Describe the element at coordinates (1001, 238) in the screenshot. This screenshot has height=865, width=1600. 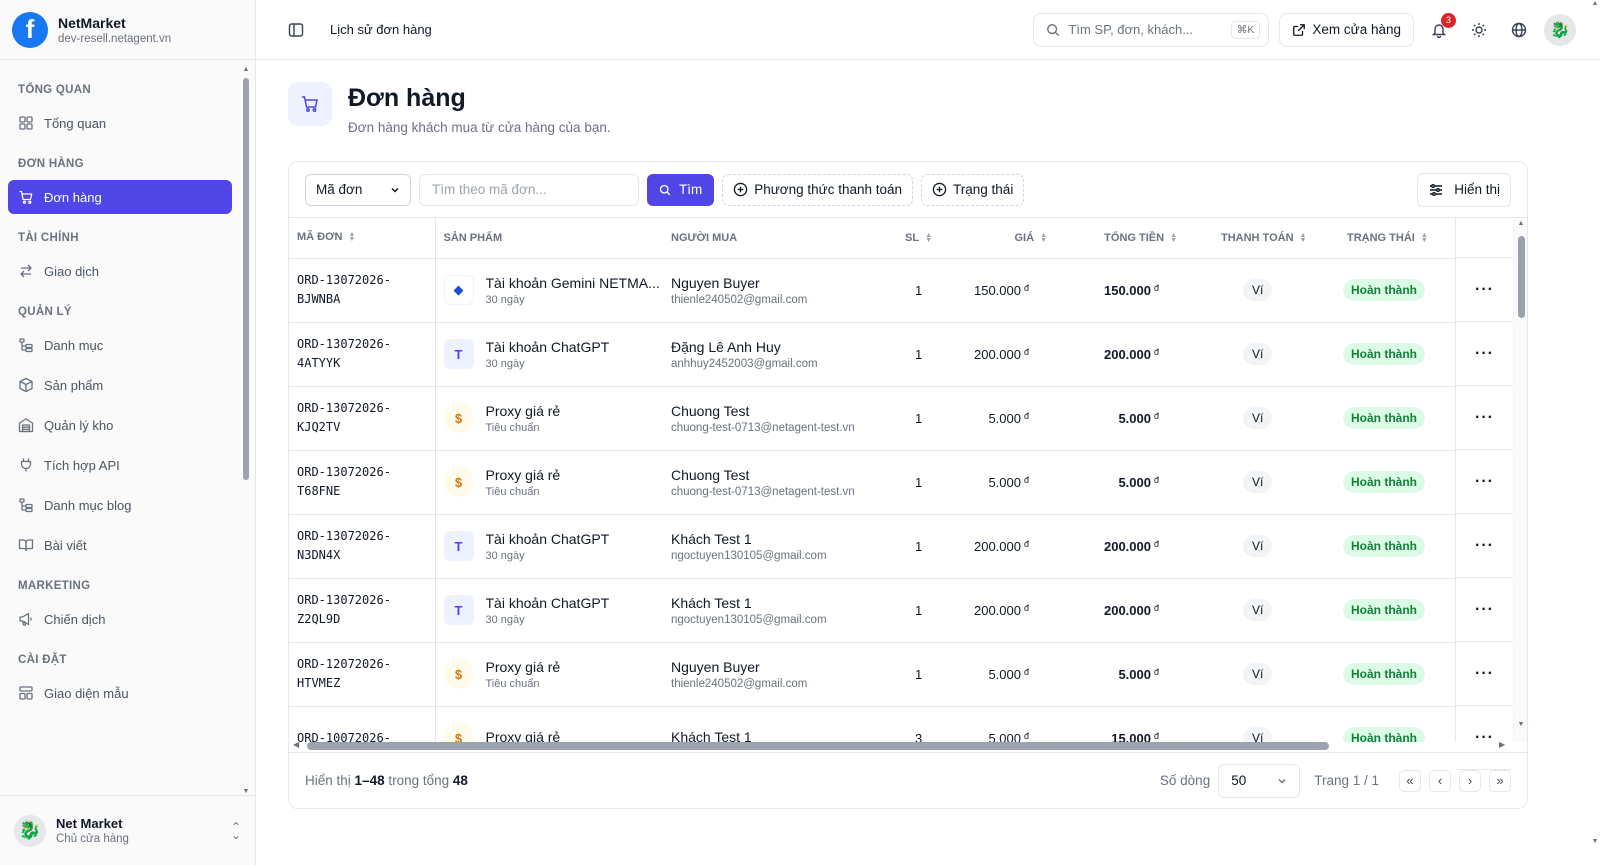
I see `column-header-price: GIÁ ▲ ▼` at that location.